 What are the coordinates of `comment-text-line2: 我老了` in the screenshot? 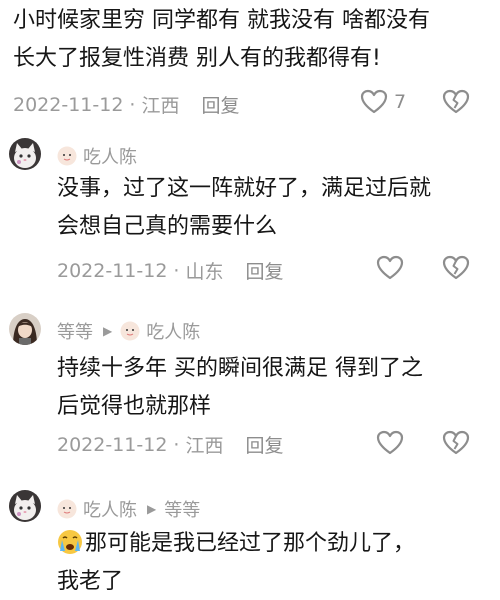 It's located at (90, 581).